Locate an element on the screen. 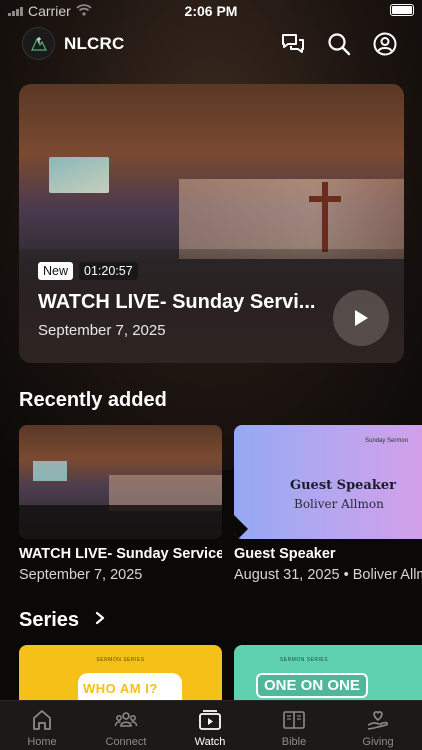  audience-shade is located at coordinates (120, 522).